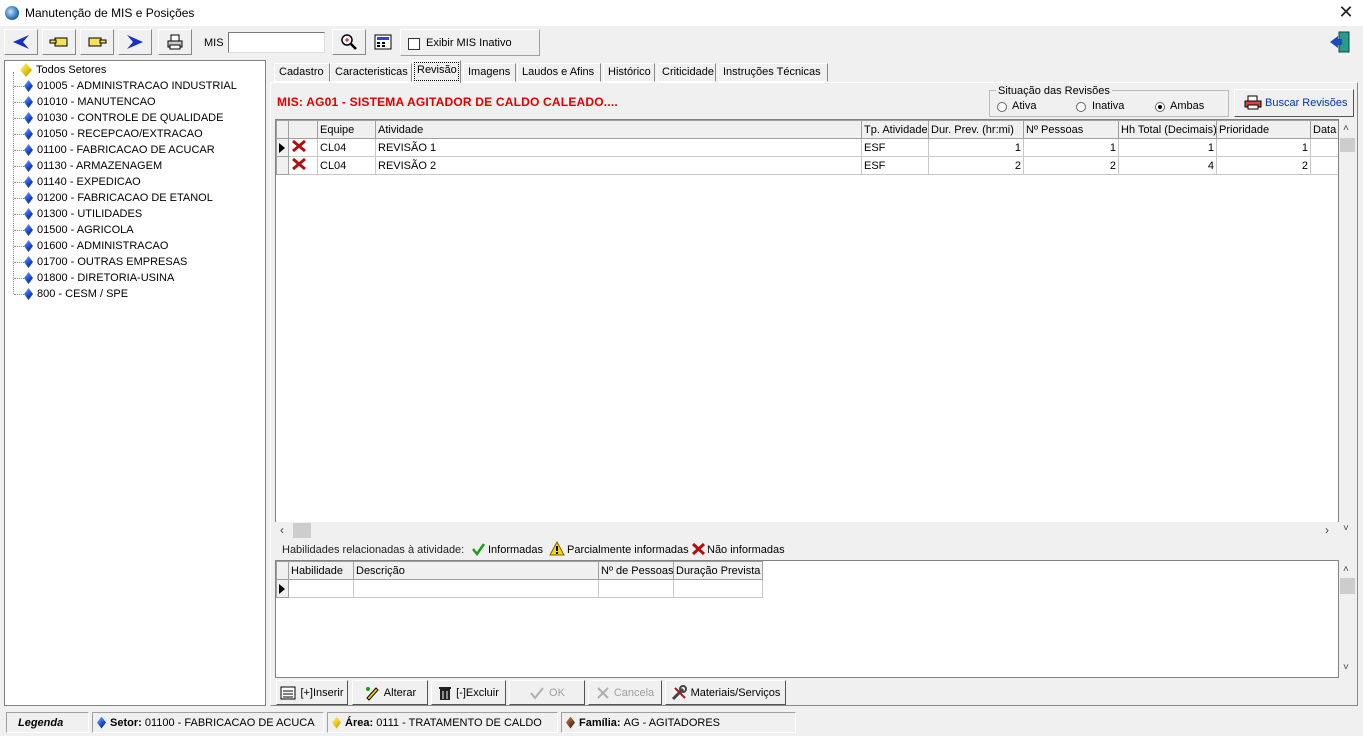  Describe the element at coordinates (718, 588) in the screenshot. I see `duration-cell` at that location.